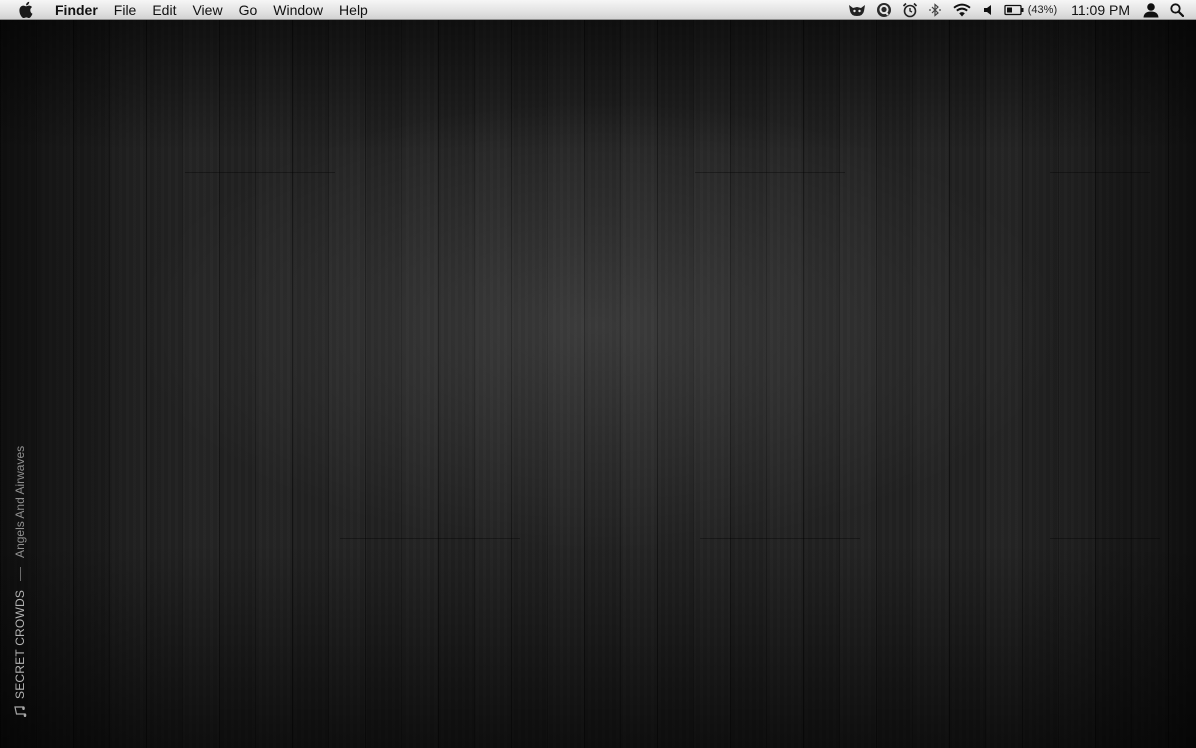 This screenshot has height=748, width=1196. Describe the element at coordinates (935, 10) in the screenshot. I see `bluetooth-icon` at that location.